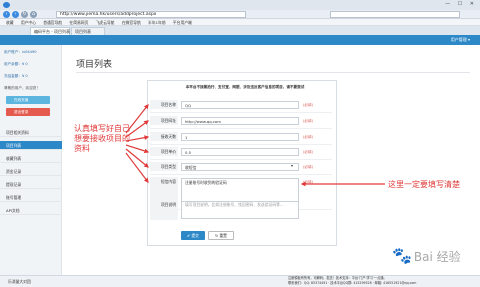 The image size is (480, 287). What do you see at coordinates (88, 31) in the screenshot?
I see `tab-inactive: 项目列表` at bounding box center [88, 31].